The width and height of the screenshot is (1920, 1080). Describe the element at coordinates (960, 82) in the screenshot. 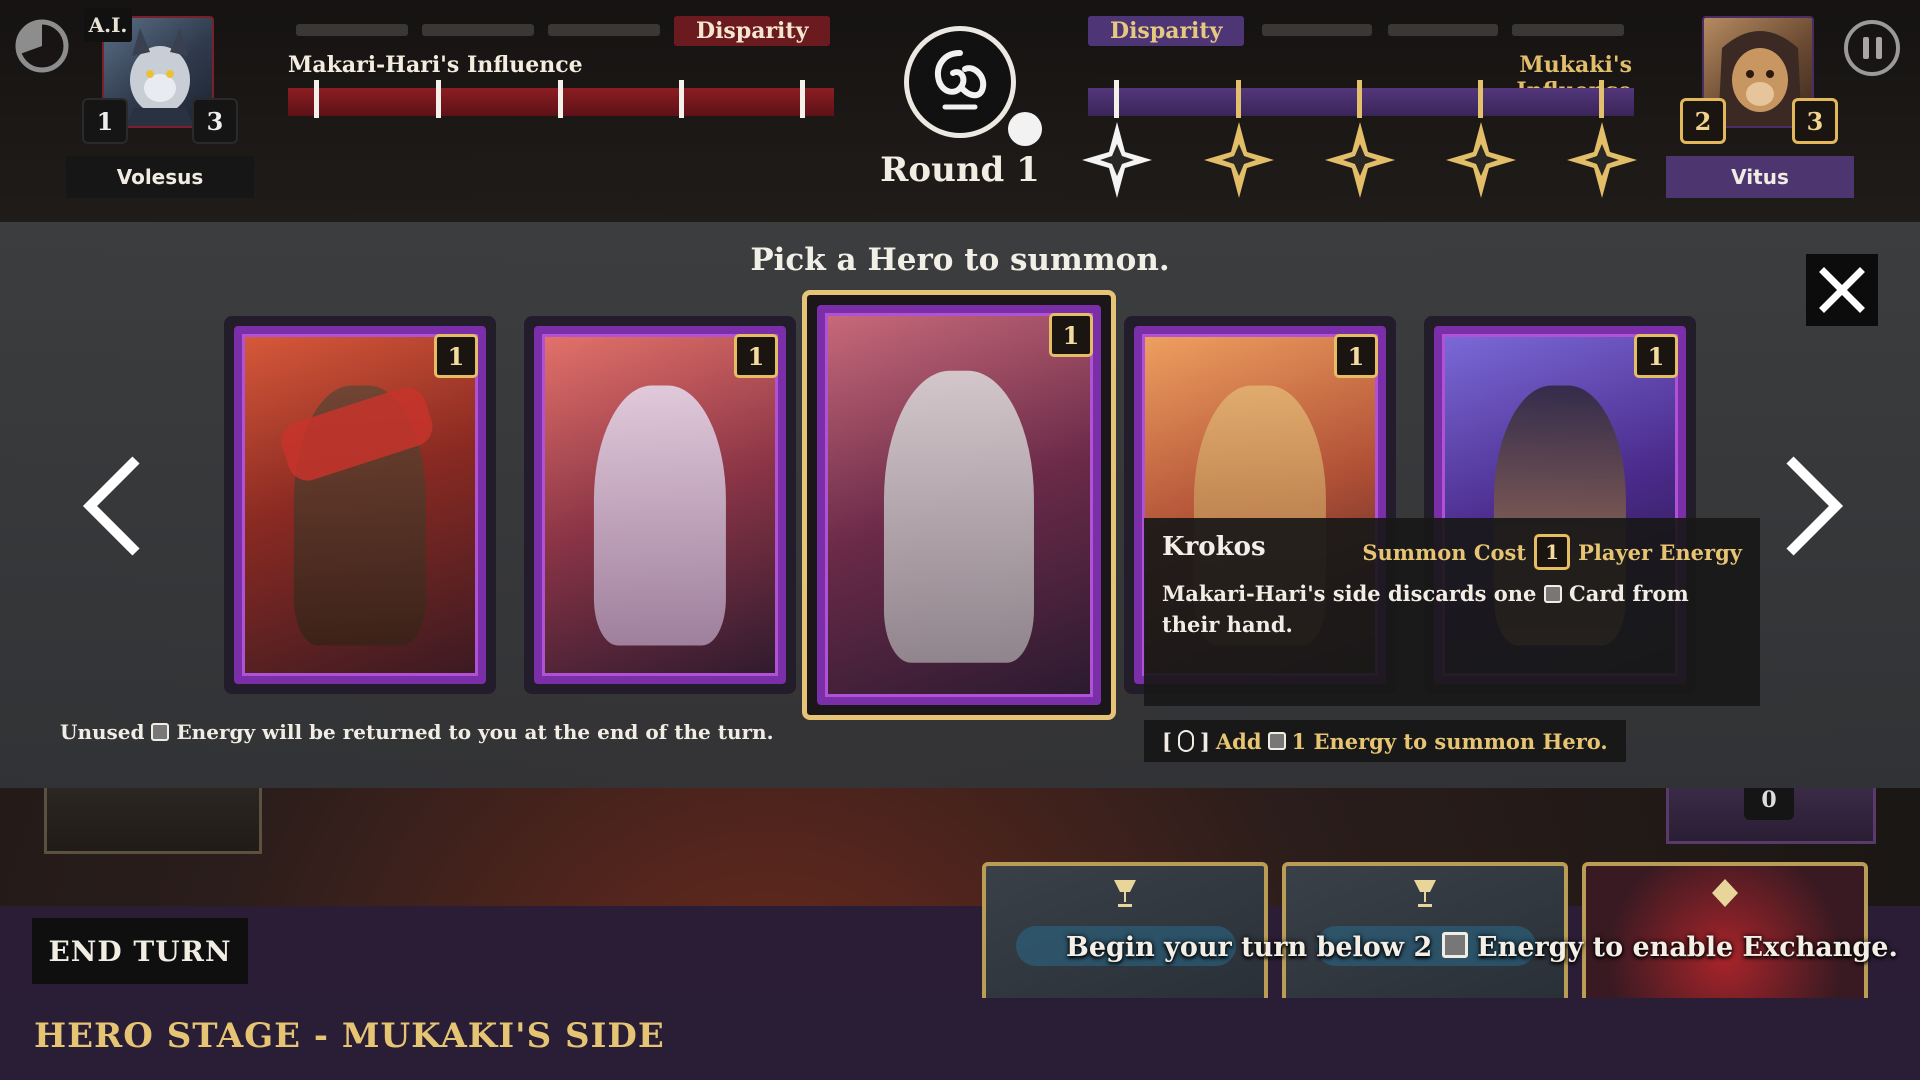

I see `game-emblem-icon` at that location.